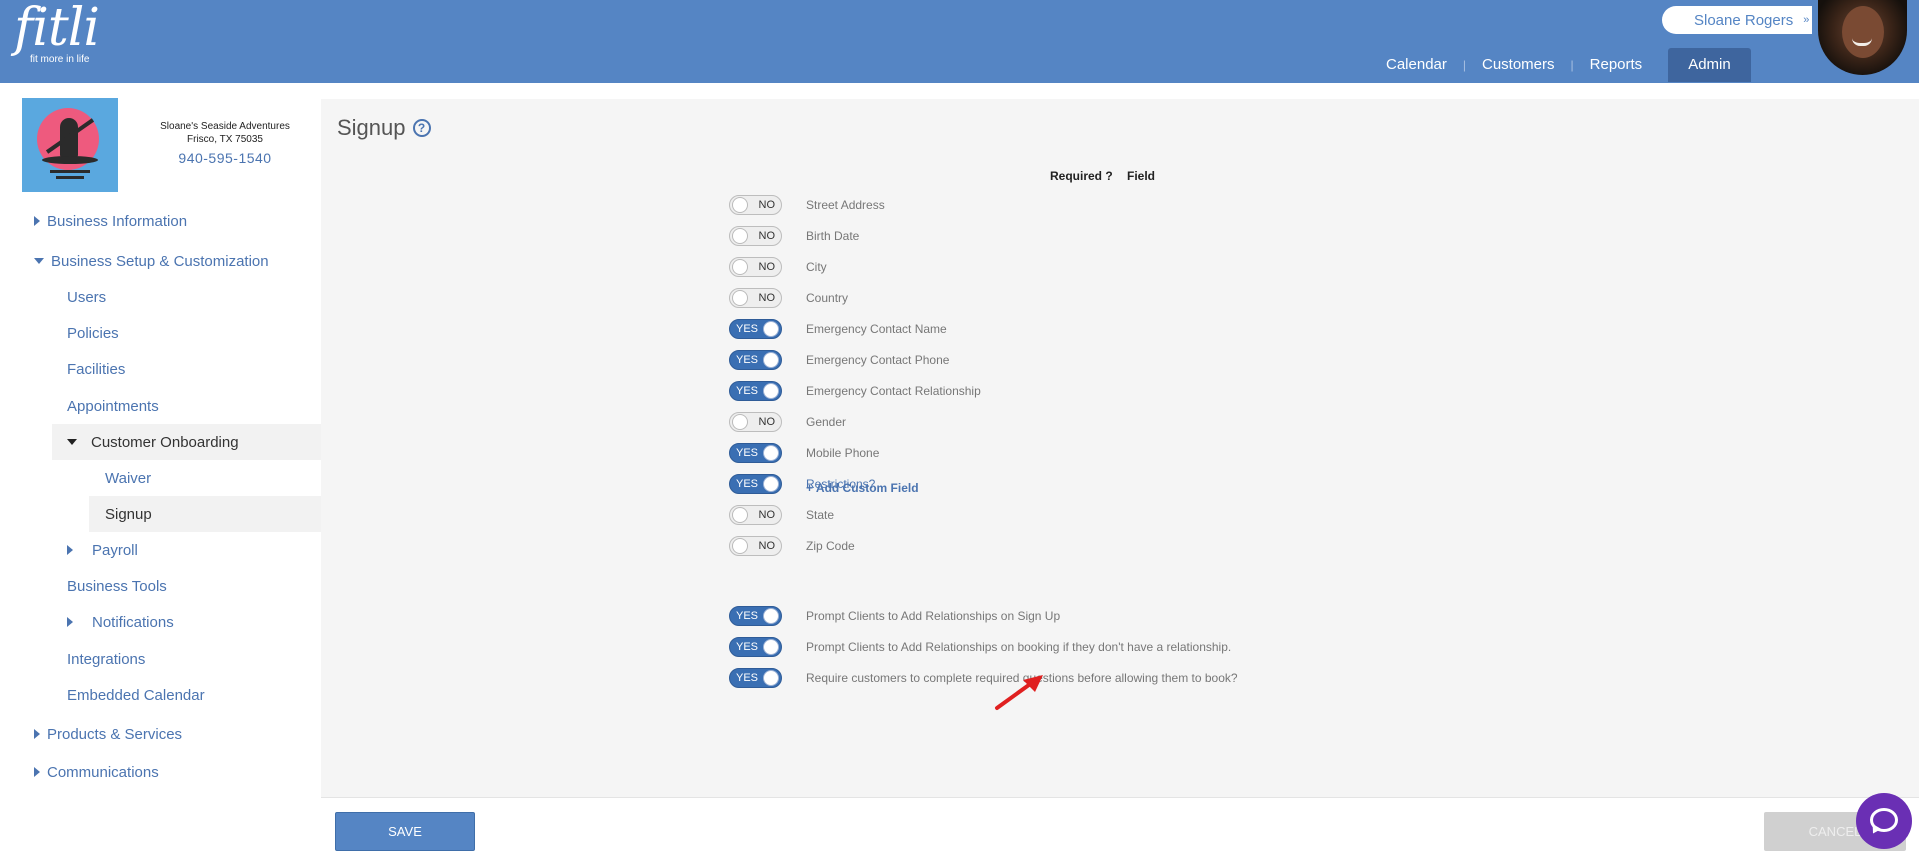 The height and width of the screenshot is (865, 1919). What do you see at coordinates (57, 29) in the screenshot?
I see `logo-text: fitli` at bounding box center [57, 29].